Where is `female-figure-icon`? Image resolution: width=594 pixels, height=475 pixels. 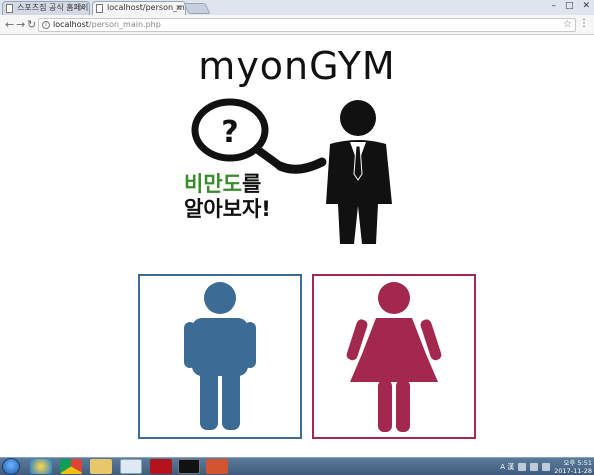 female-figure-icon is located at coordinates (394, 357).